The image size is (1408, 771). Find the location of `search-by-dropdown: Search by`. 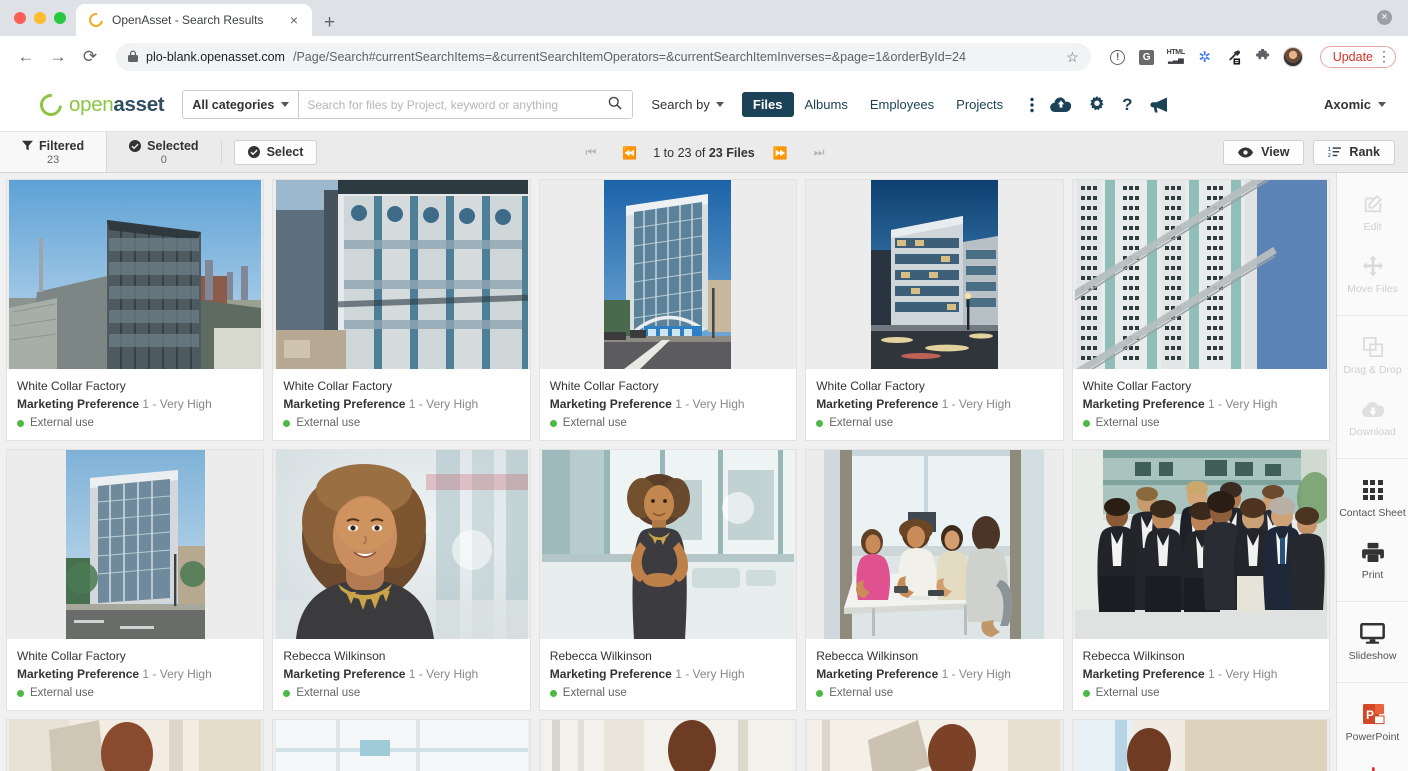

search-by-dropdown: Search by is located at coordinates (687, 104).